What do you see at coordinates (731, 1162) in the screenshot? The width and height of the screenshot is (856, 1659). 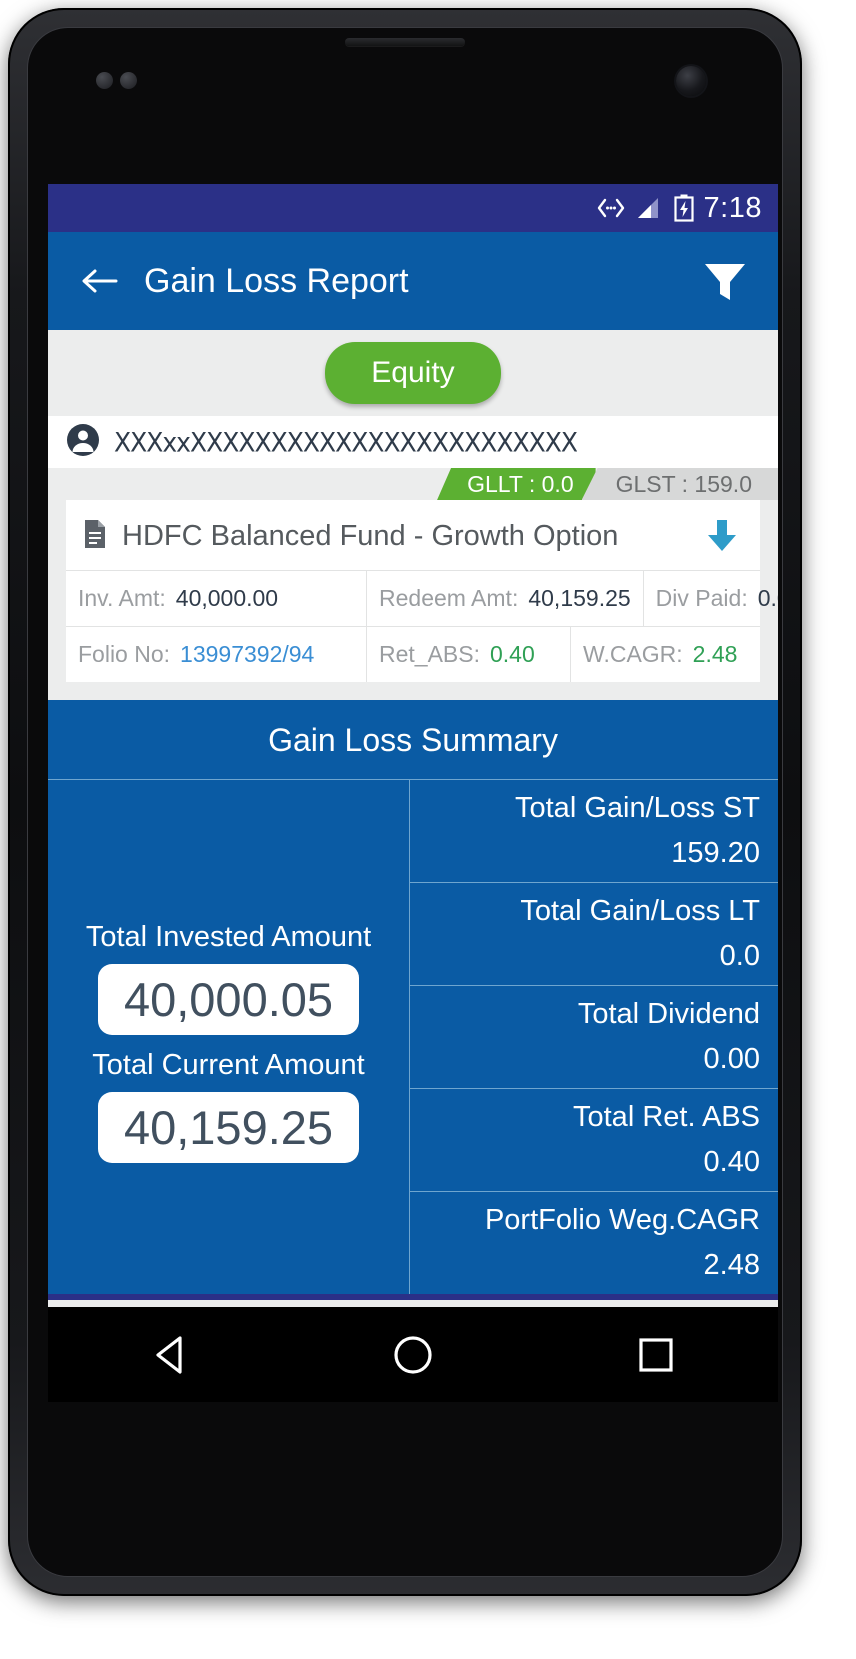 I see `metric-value: 0.40` at bounding box center [731, 1162].